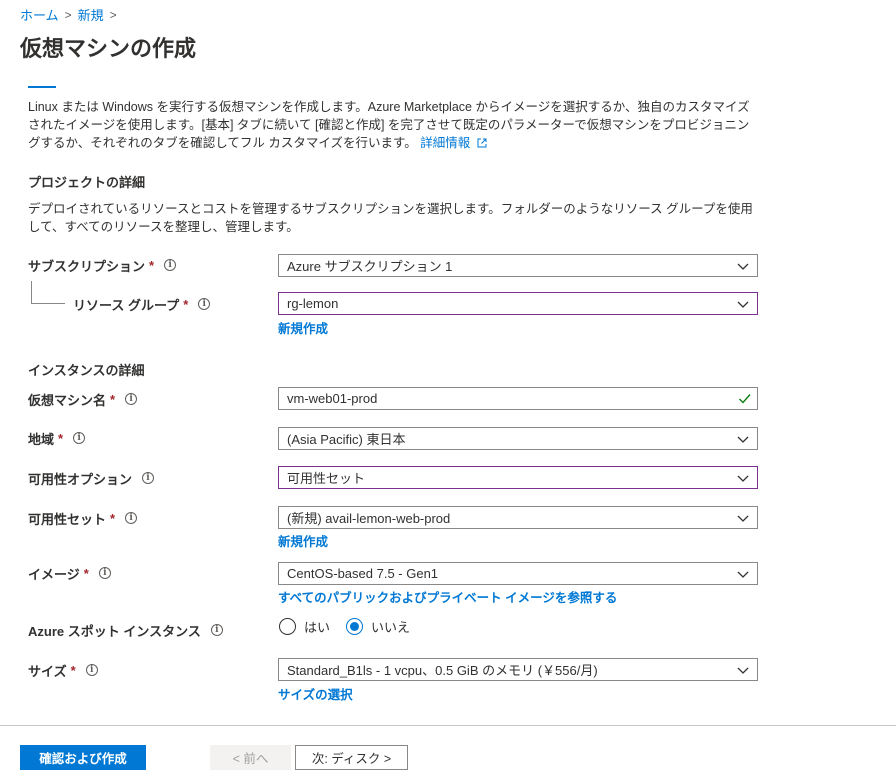  I want to click on availability-set-label: 可用性セット * i, so click(83, 518).